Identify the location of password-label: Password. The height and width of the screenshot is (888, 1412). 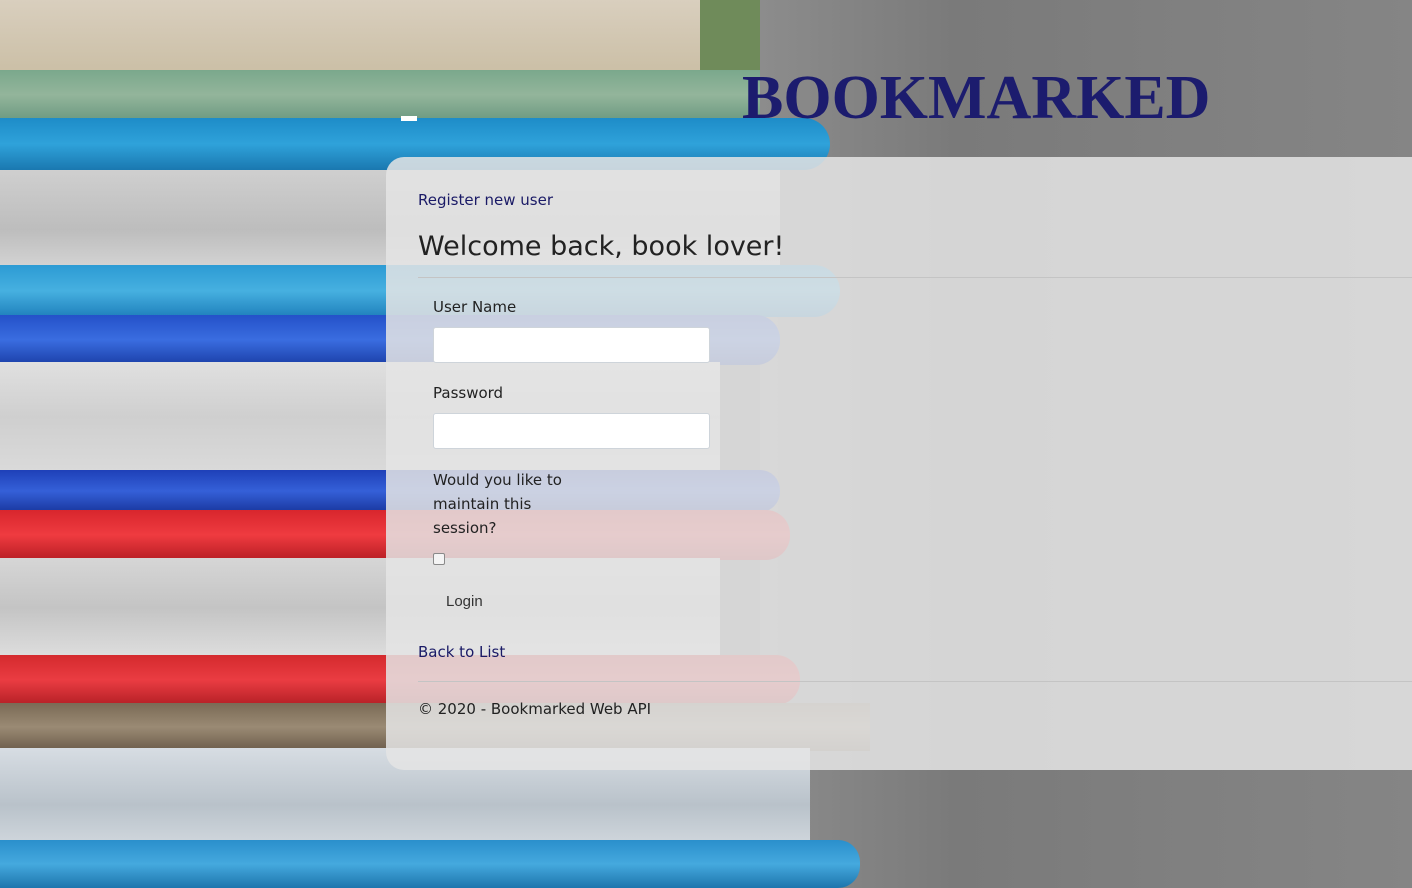
(468, 393).